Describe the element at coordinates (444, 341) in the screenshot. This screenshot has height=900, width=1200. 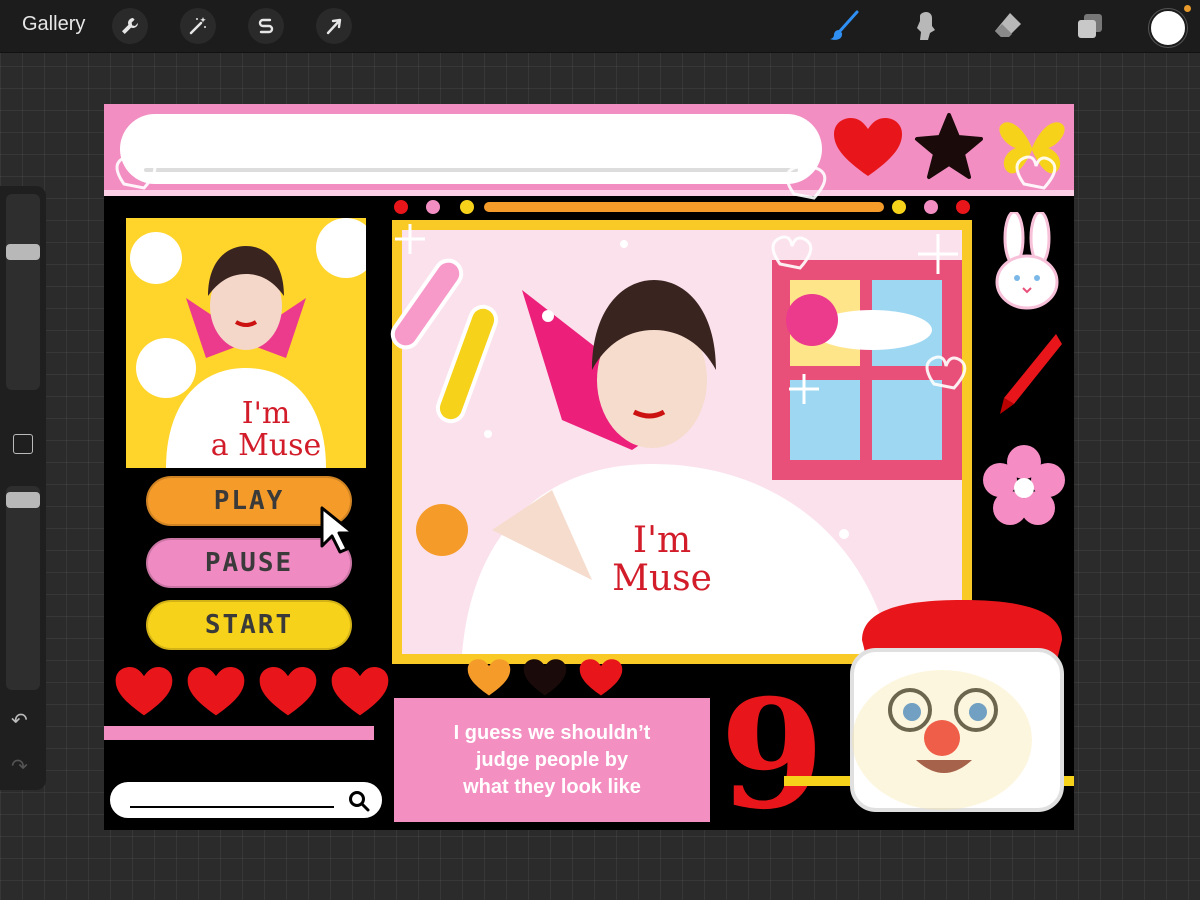
I see `test-tubes-sticker` at that location.